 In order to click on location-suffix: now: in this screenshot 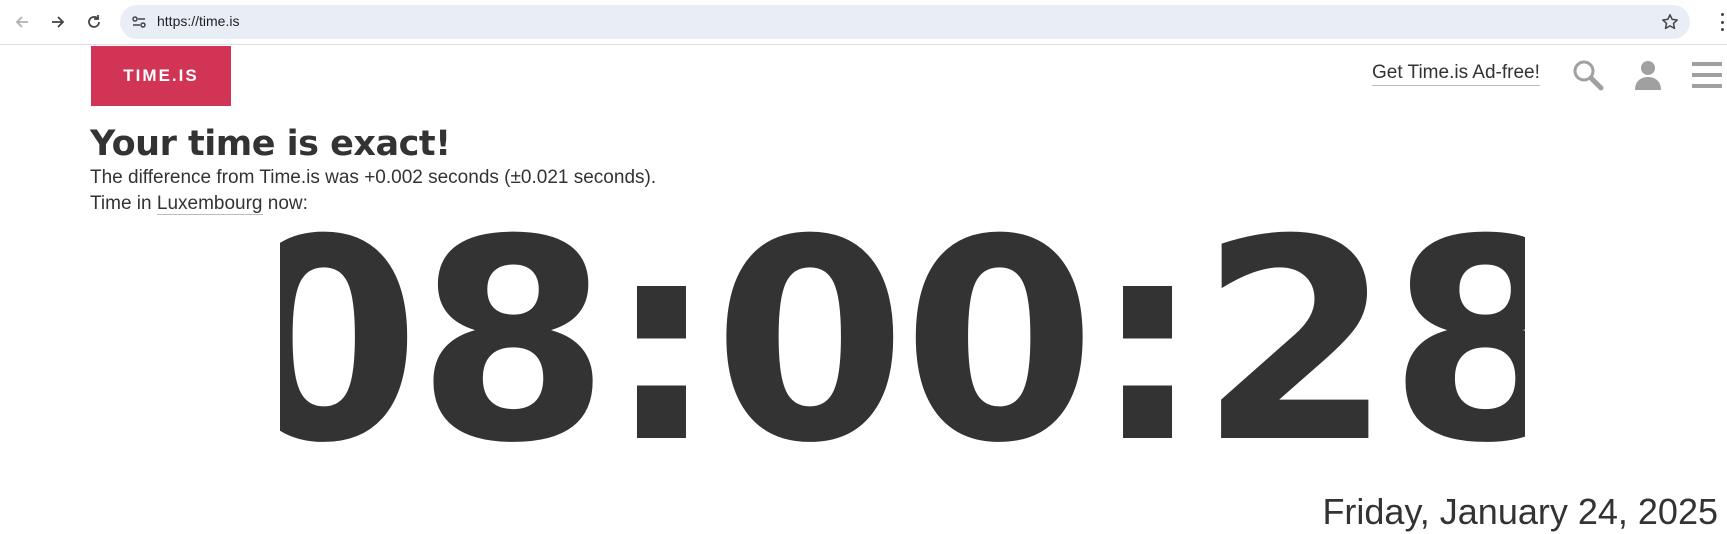, I will do `click(285, 203)`.